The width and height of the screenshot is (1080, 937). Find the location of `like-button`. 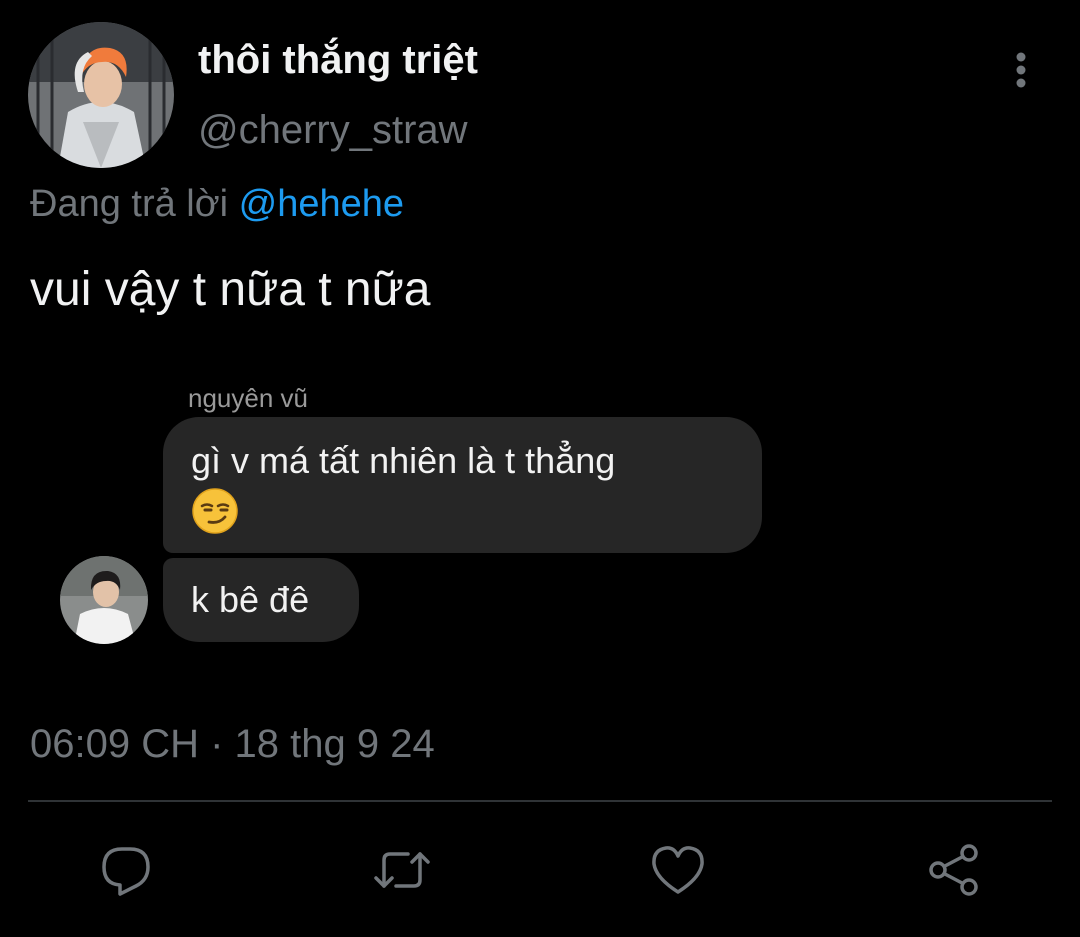

like-button is located at coordinates (678, 870).